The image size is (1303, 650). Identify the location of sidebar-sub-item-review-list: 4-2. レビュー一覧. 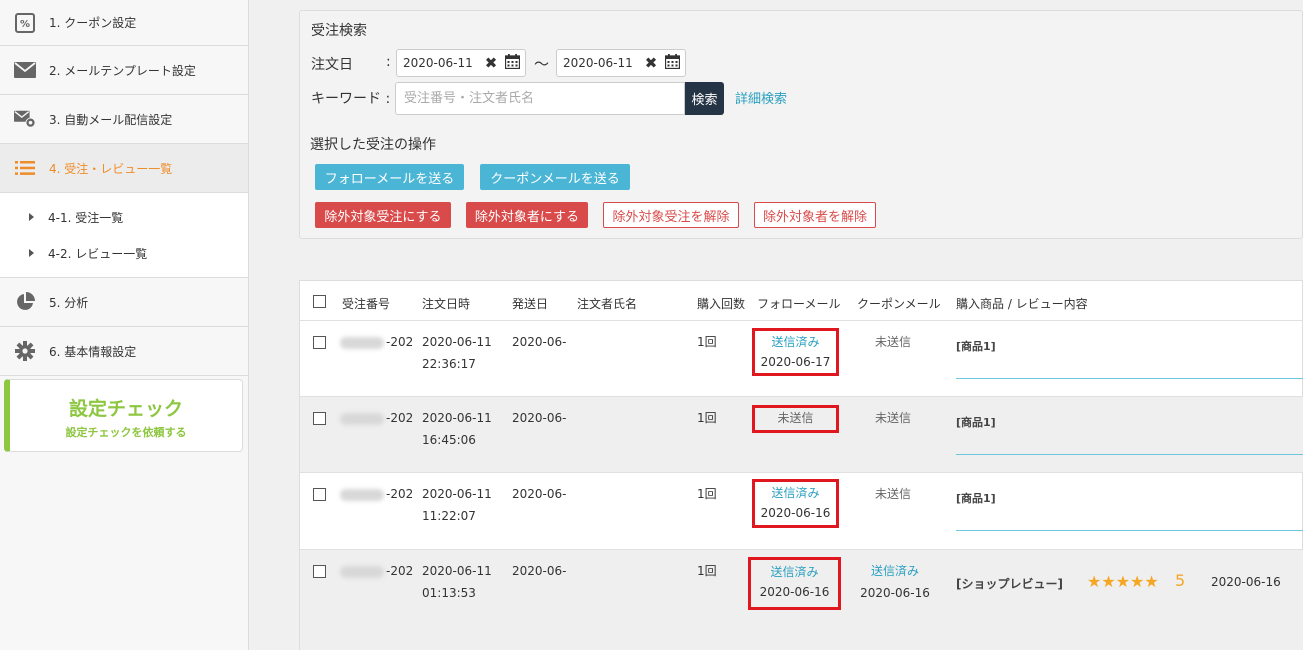
(124, 253).